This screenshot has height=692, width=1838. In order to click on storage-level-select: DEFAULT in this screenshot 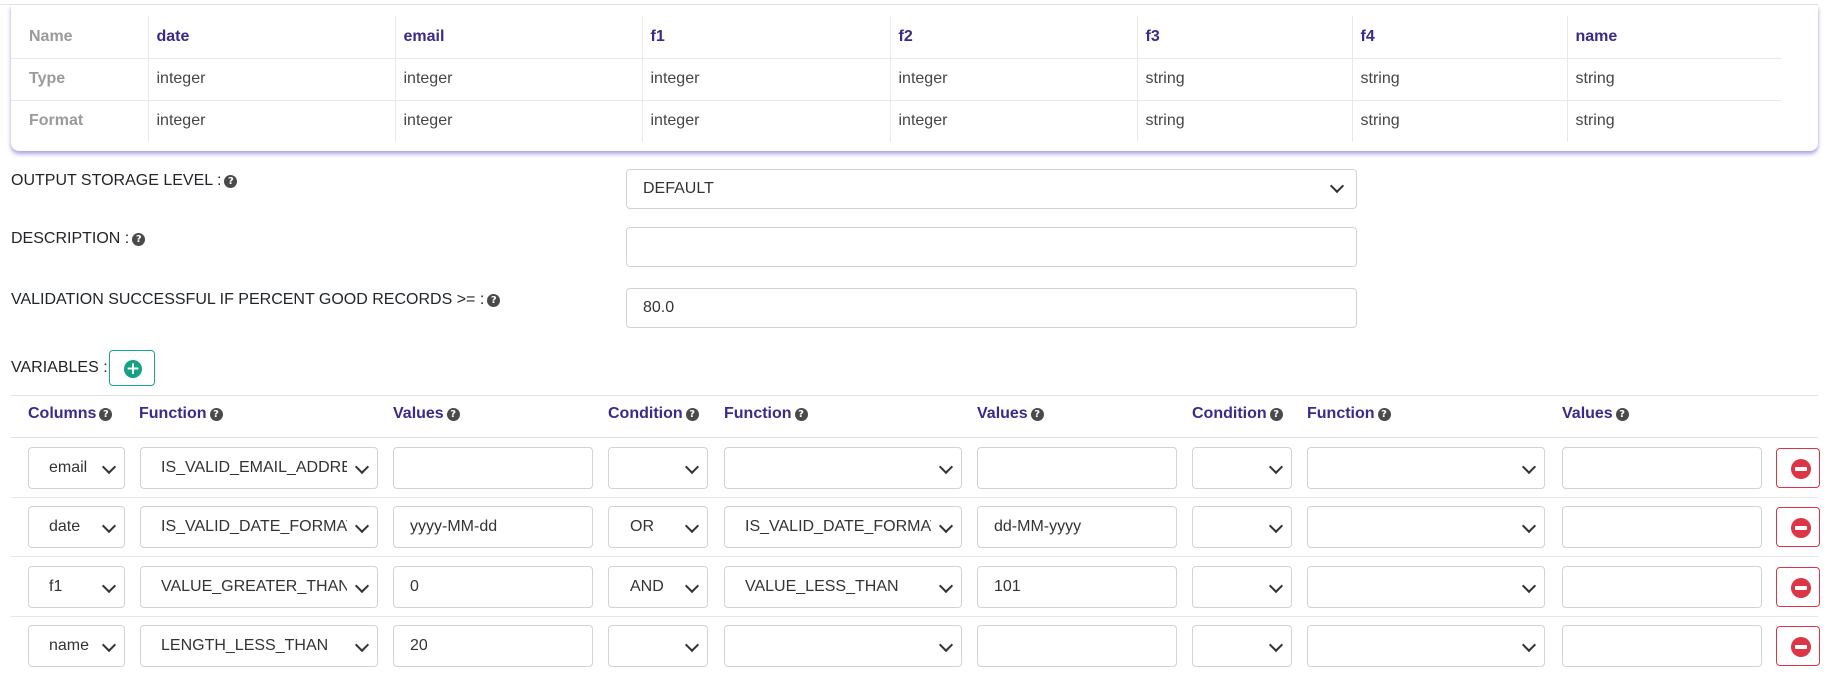, I will do `click(991, 189)`.